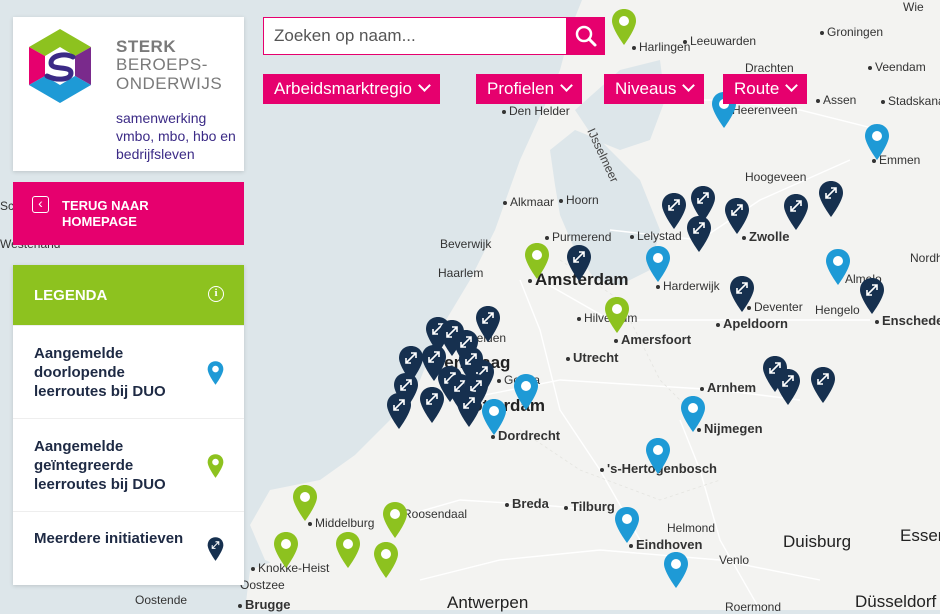 This screenshot has height=614, width=940. What do you see at coordinates (837, 310) in the screenshot?
I see `place-label: Hengelo` at bounding box center [837, 310].